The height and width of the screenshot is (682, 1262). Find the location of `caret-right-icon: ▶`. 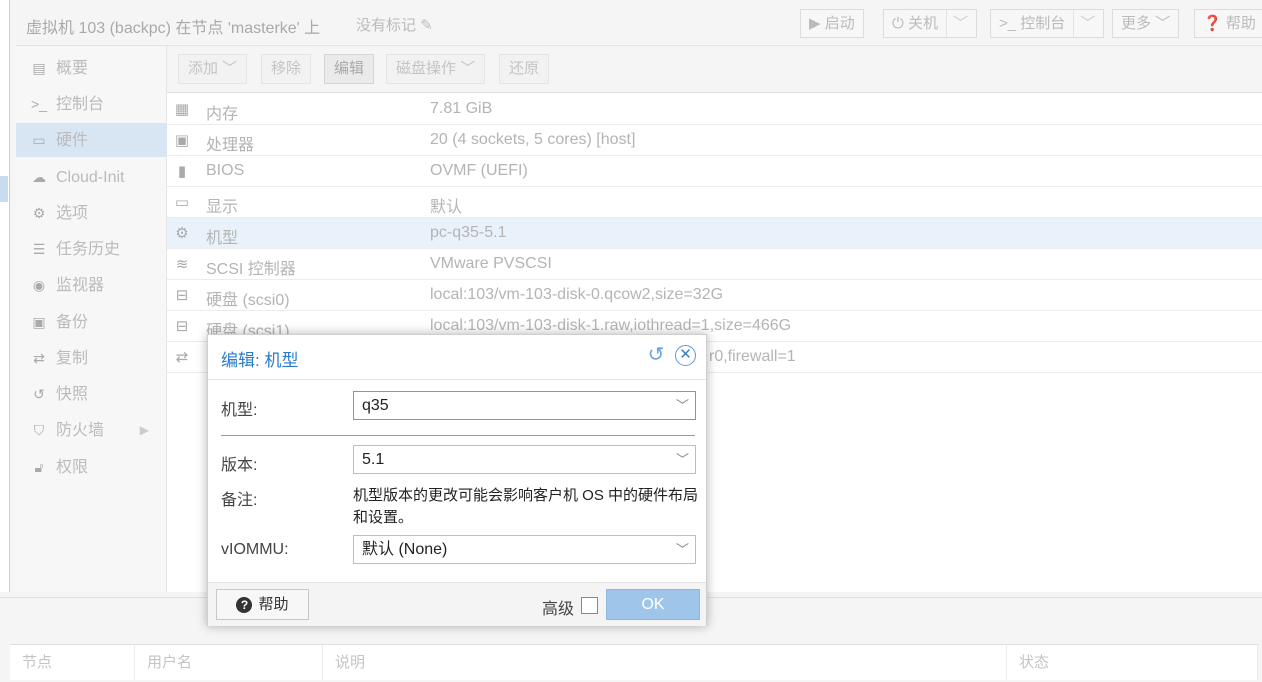

caret-right-icon: ▶ is located at coordinates (144, 430).